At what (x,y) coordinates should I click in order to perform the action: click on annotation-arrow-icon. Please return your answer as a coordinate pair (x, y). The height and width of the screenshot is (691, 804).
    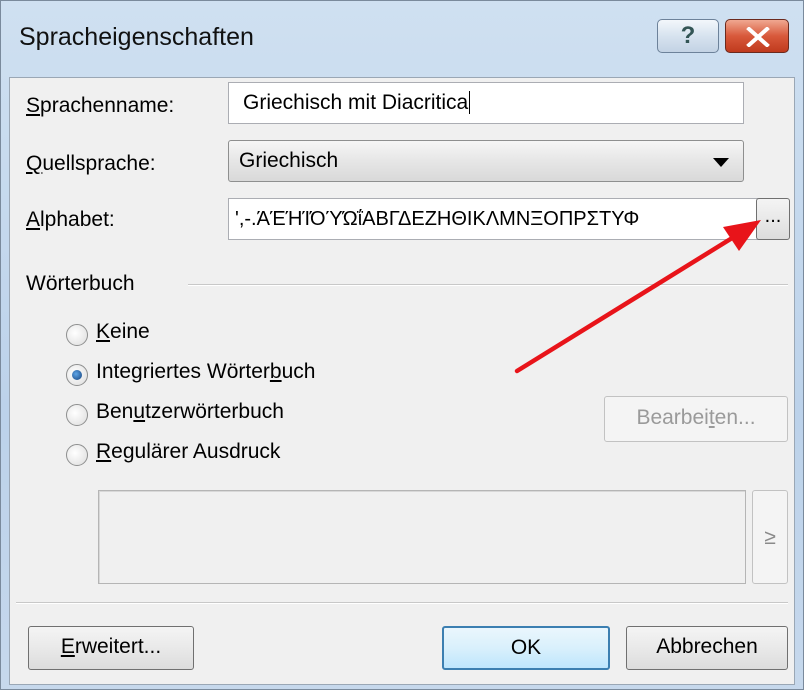
    Looking at the image, I should click on (637, 297).